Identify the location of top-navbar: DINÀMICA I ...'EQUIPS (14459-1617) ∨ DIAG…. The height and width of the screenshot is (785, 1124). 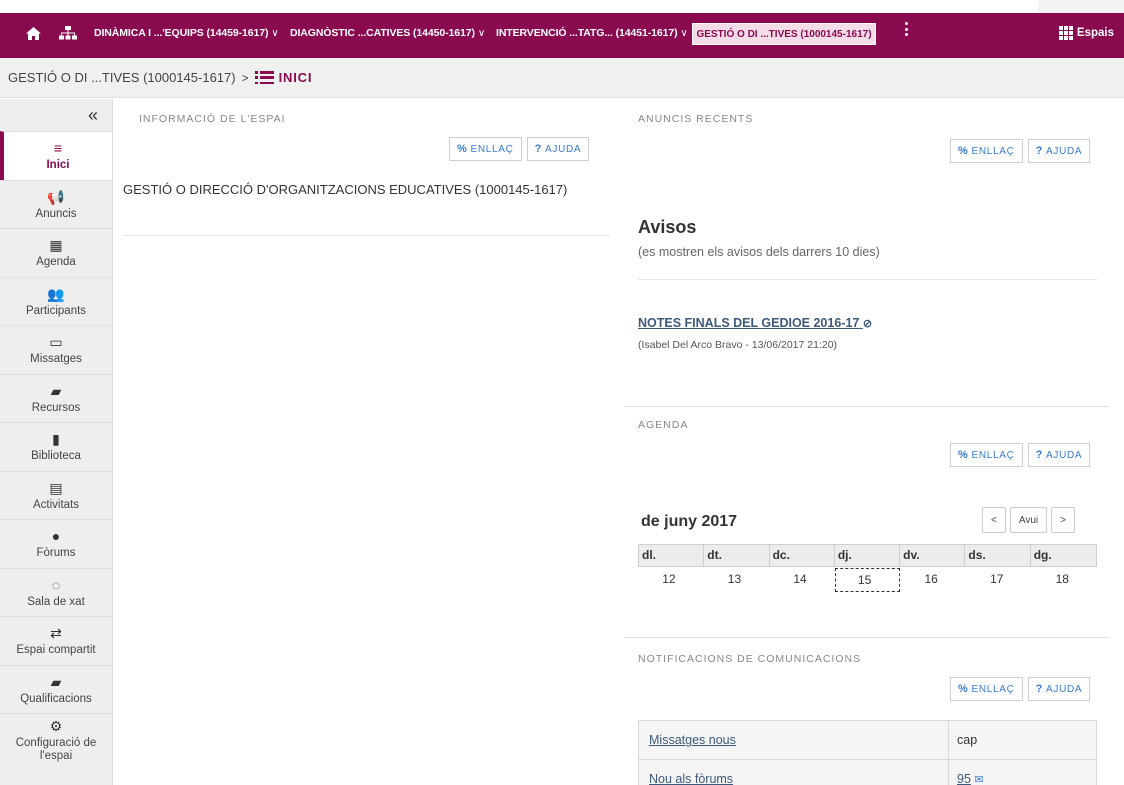
(562, 29).